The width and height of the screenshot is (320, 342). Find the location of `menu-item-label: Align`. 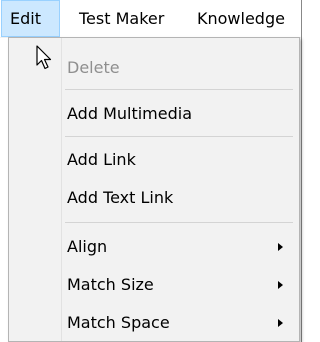

menu-item-label: Align is located at coordinates (87, 246).